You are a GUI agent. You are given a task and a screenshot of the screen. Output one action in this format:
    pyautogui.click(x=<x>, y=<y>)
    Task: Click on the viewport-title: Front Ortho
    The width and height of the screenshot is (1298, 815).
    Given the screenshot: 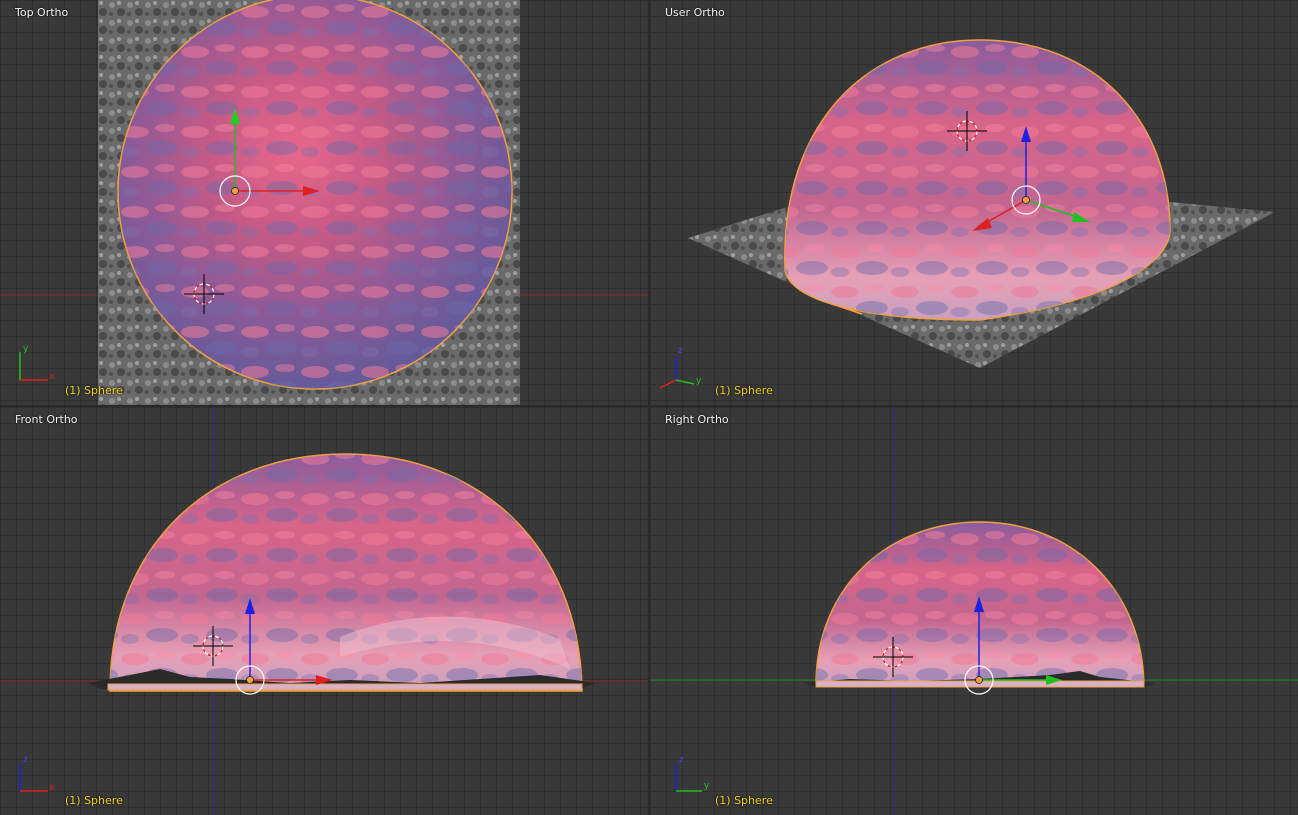 What is the action you would take?
    pyautogui.click(x=46, y=419)
    